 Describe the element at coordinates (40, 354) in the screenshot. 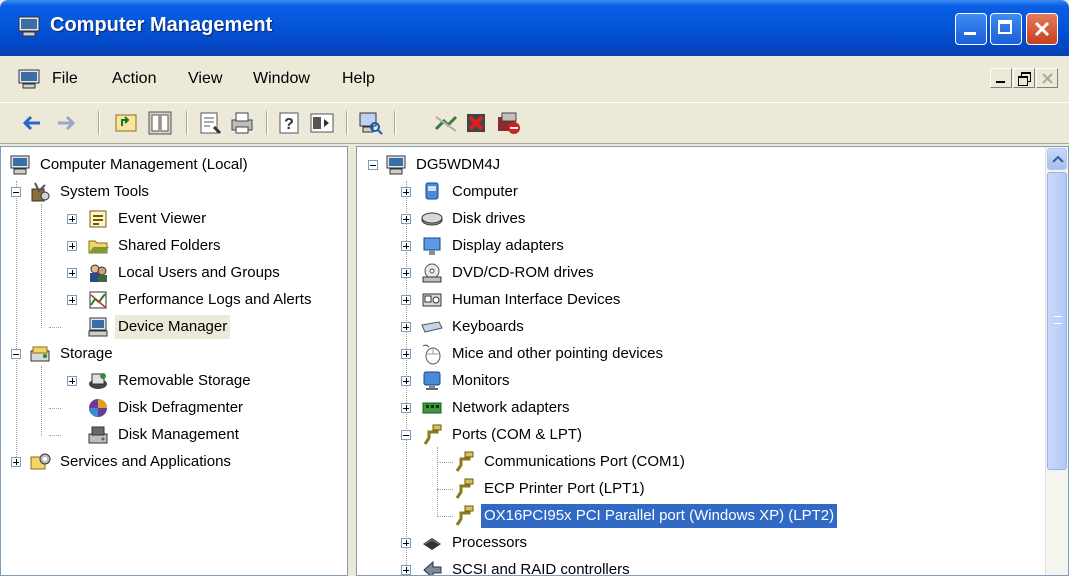

I see `storage-icon` at that location.